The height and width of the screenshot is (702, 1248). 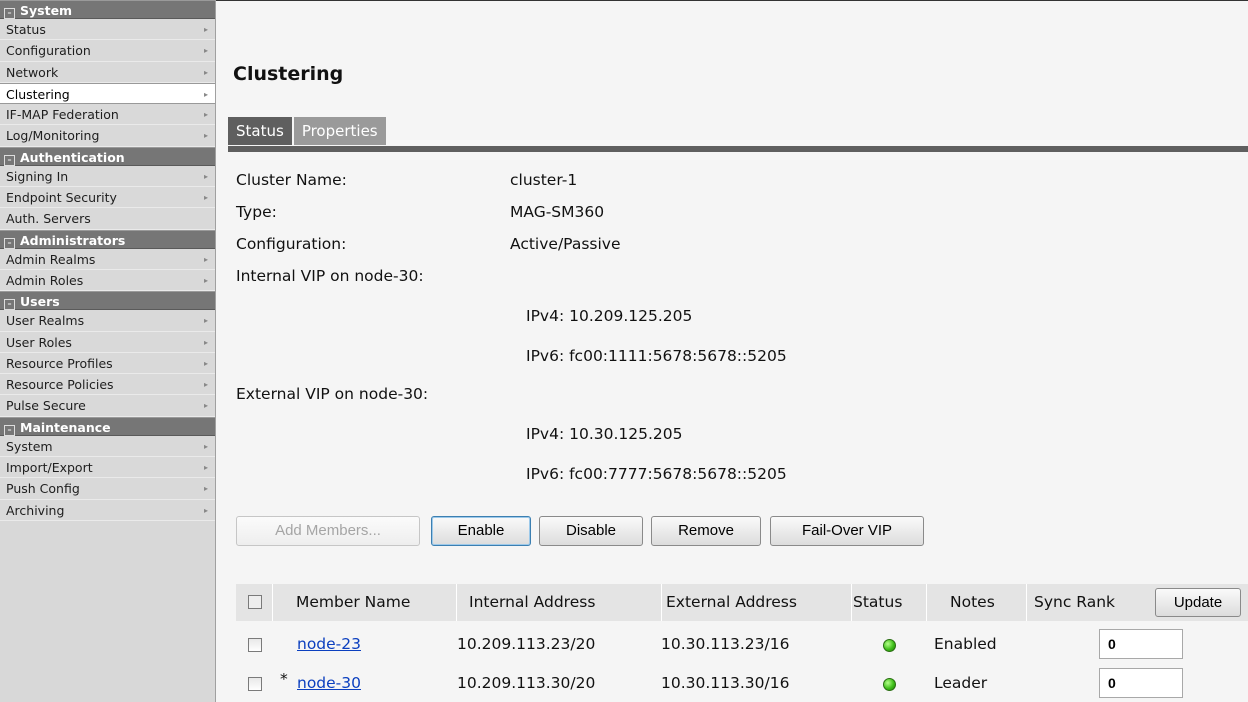 What do you see at coordinates (656, 474) in the screenshot?
I see `external-ipv6-value: IPv6: fc00:7777:5678:5678::5205` at bounding box center [656, 474].